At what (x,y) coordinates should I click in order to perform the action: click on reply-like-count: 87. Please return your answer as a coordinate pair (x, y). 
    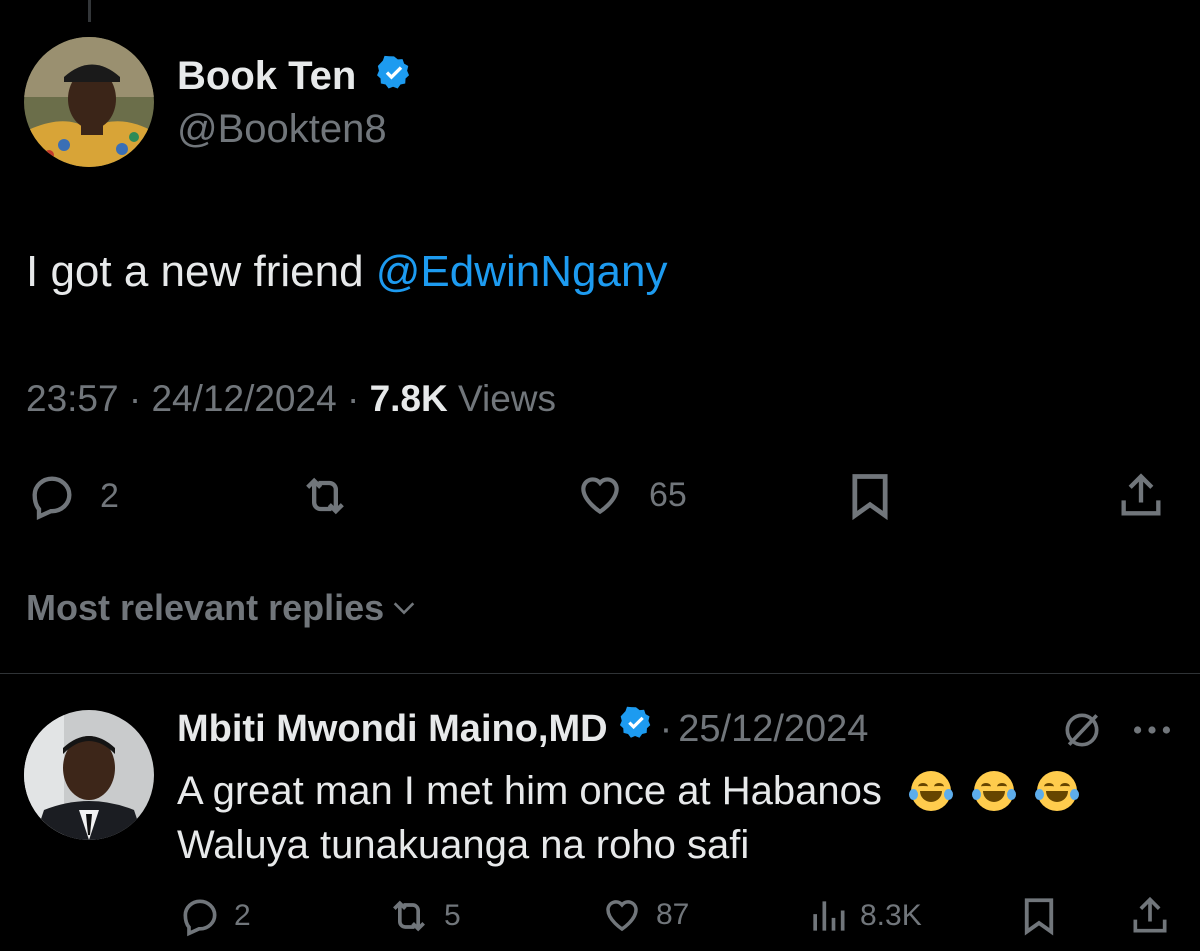
    Looking at the image, I should click on (673, 914).